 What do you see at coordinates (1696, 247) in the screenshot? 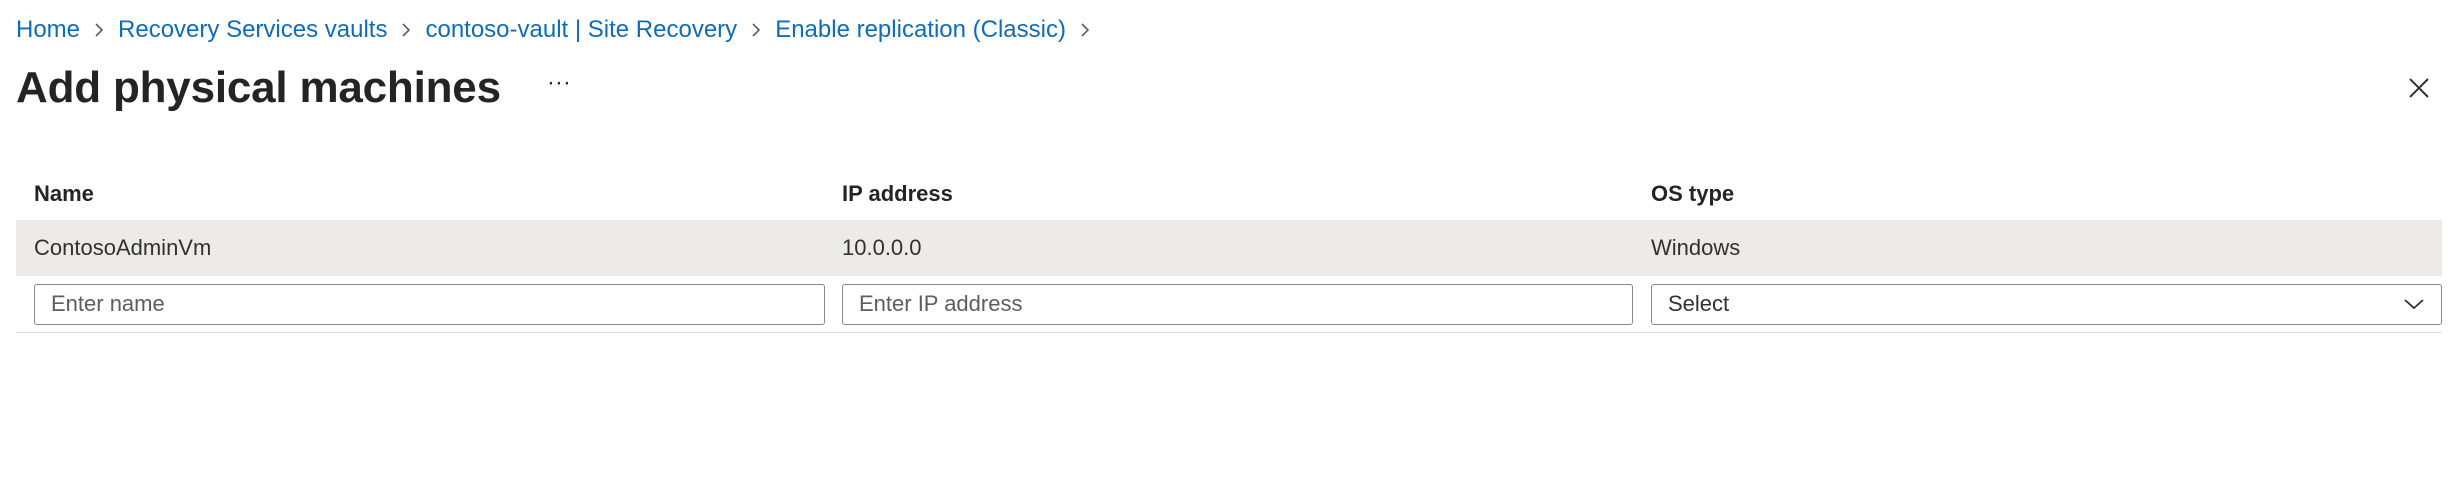
I see `cell-os-type: Windows` at bounding box center [1696, 247].